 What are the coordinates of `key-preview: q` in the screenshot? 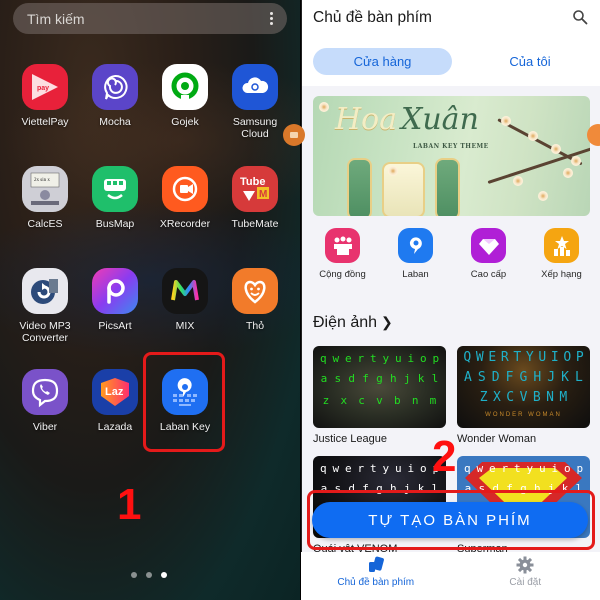 It's located at (323, 358).